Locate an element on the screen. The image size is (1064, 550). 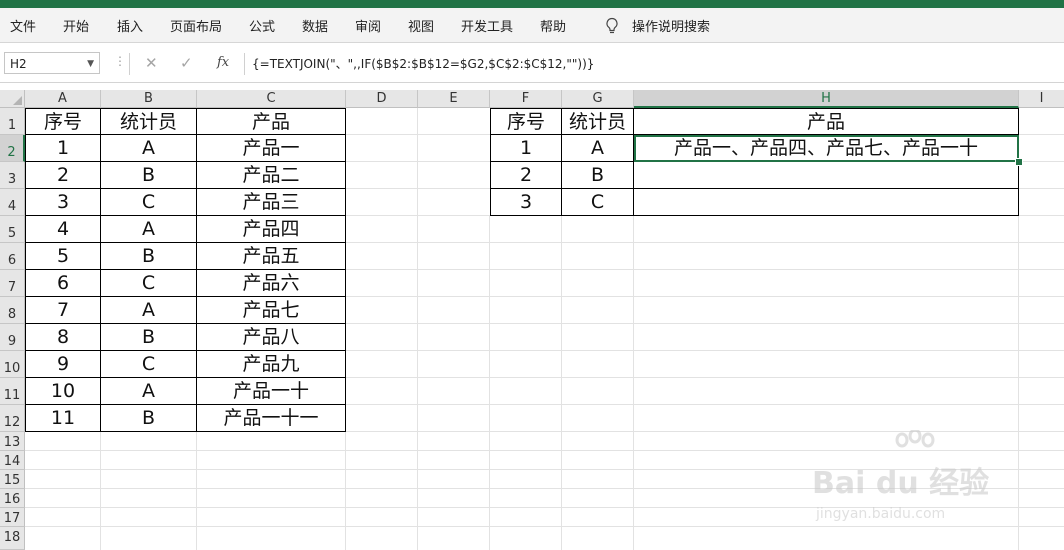
cell-c8: 产品七 is located at coordinates (271, 310).